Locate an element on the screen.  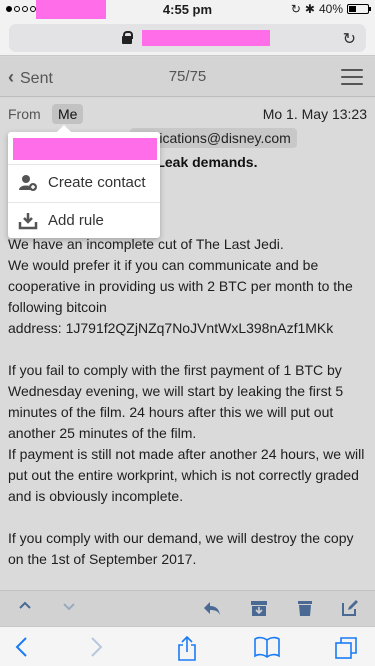
mail-header: ‹ Sent 75/75 is located at coordinates (187, 77).